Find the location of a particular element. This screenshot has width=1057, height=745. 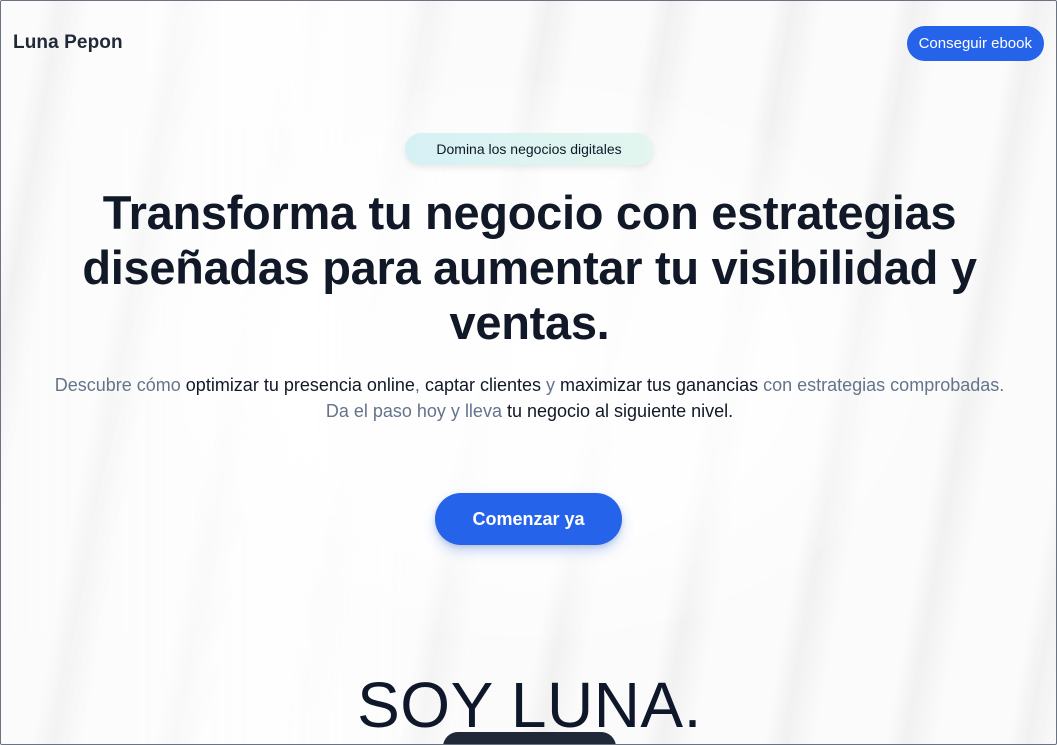

sub-part-5: y is located at coordinates (551, 385).